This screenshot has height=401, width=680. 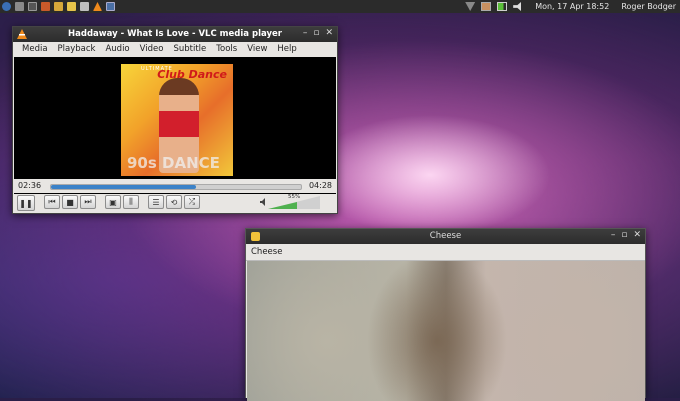 What do you see at coordinates (470, 6) in the screenshot?
I see `network-icon` at bounding box center [470, 6].